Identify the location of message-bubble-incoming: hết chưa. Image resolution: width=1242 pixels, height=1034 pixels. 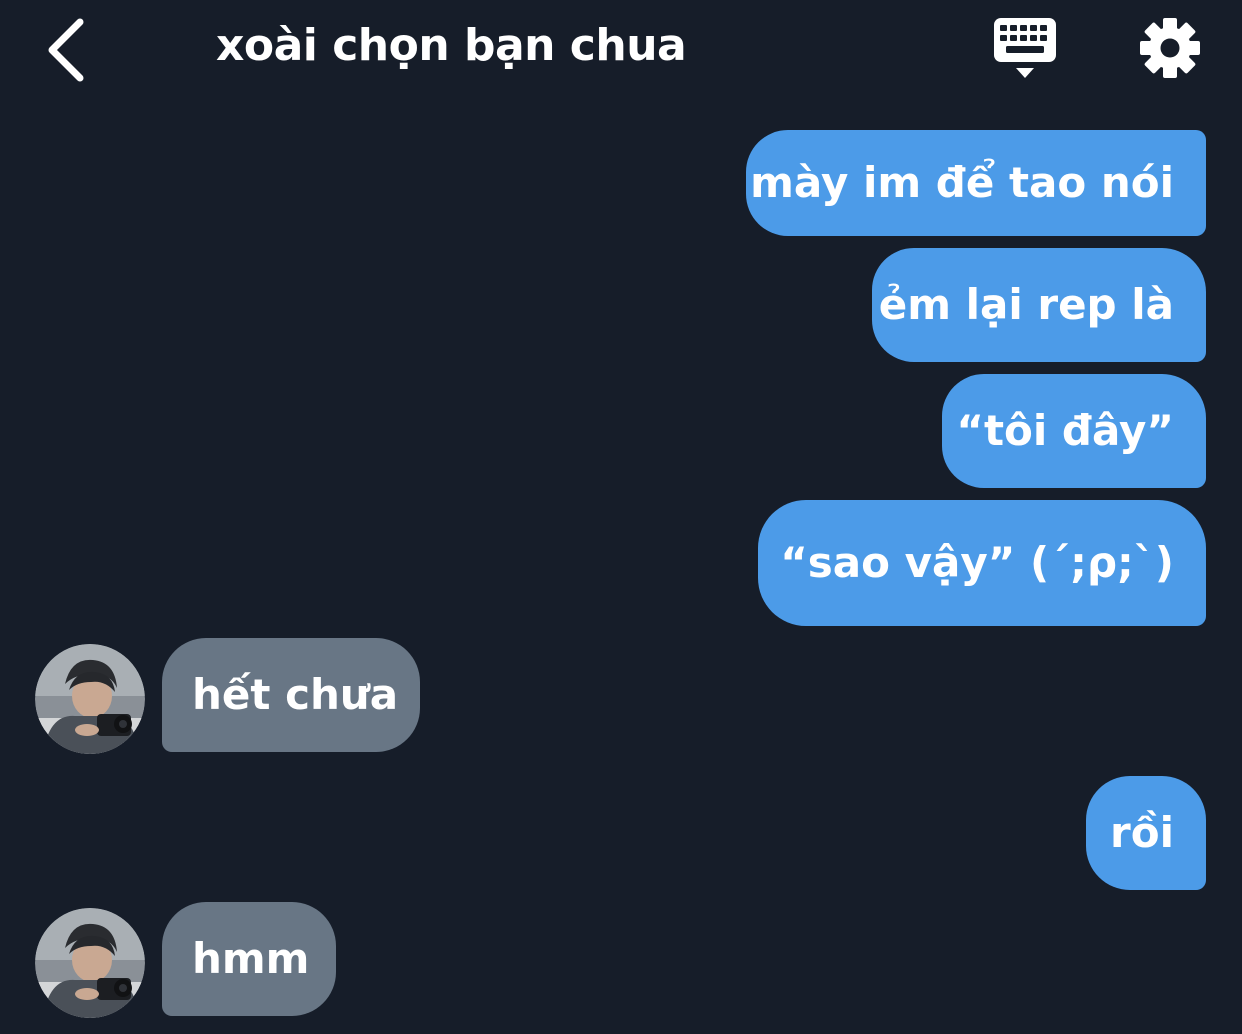
(291, 695).